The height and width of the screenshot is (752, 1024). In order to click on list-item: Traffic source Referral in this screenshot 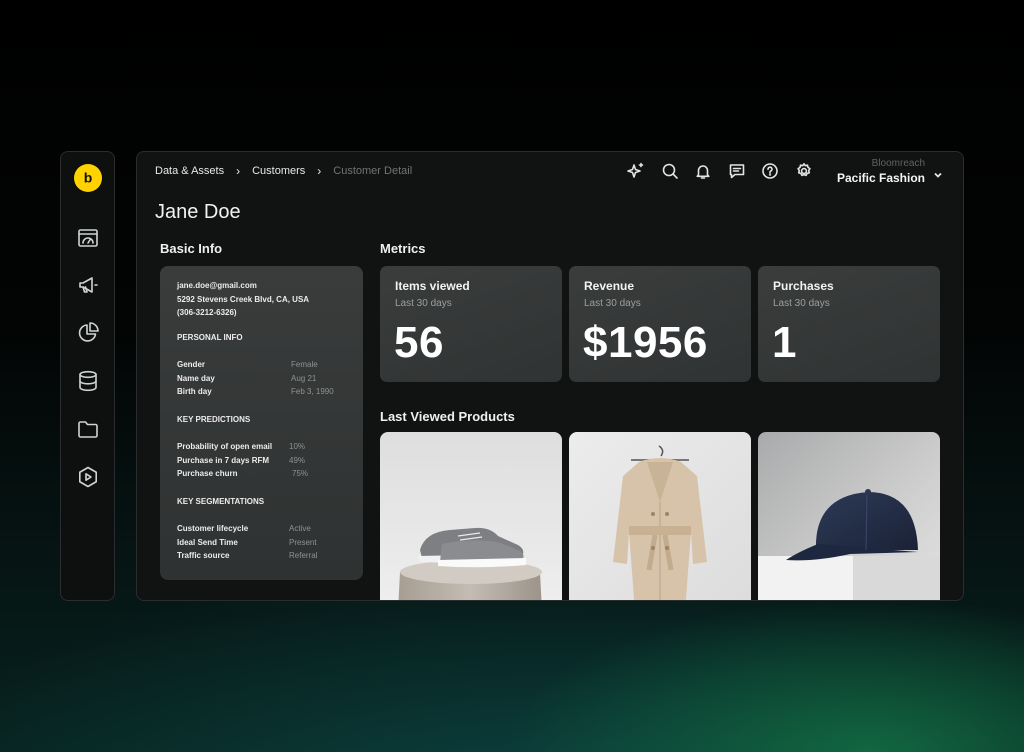, I will do `click(247, 556)`.